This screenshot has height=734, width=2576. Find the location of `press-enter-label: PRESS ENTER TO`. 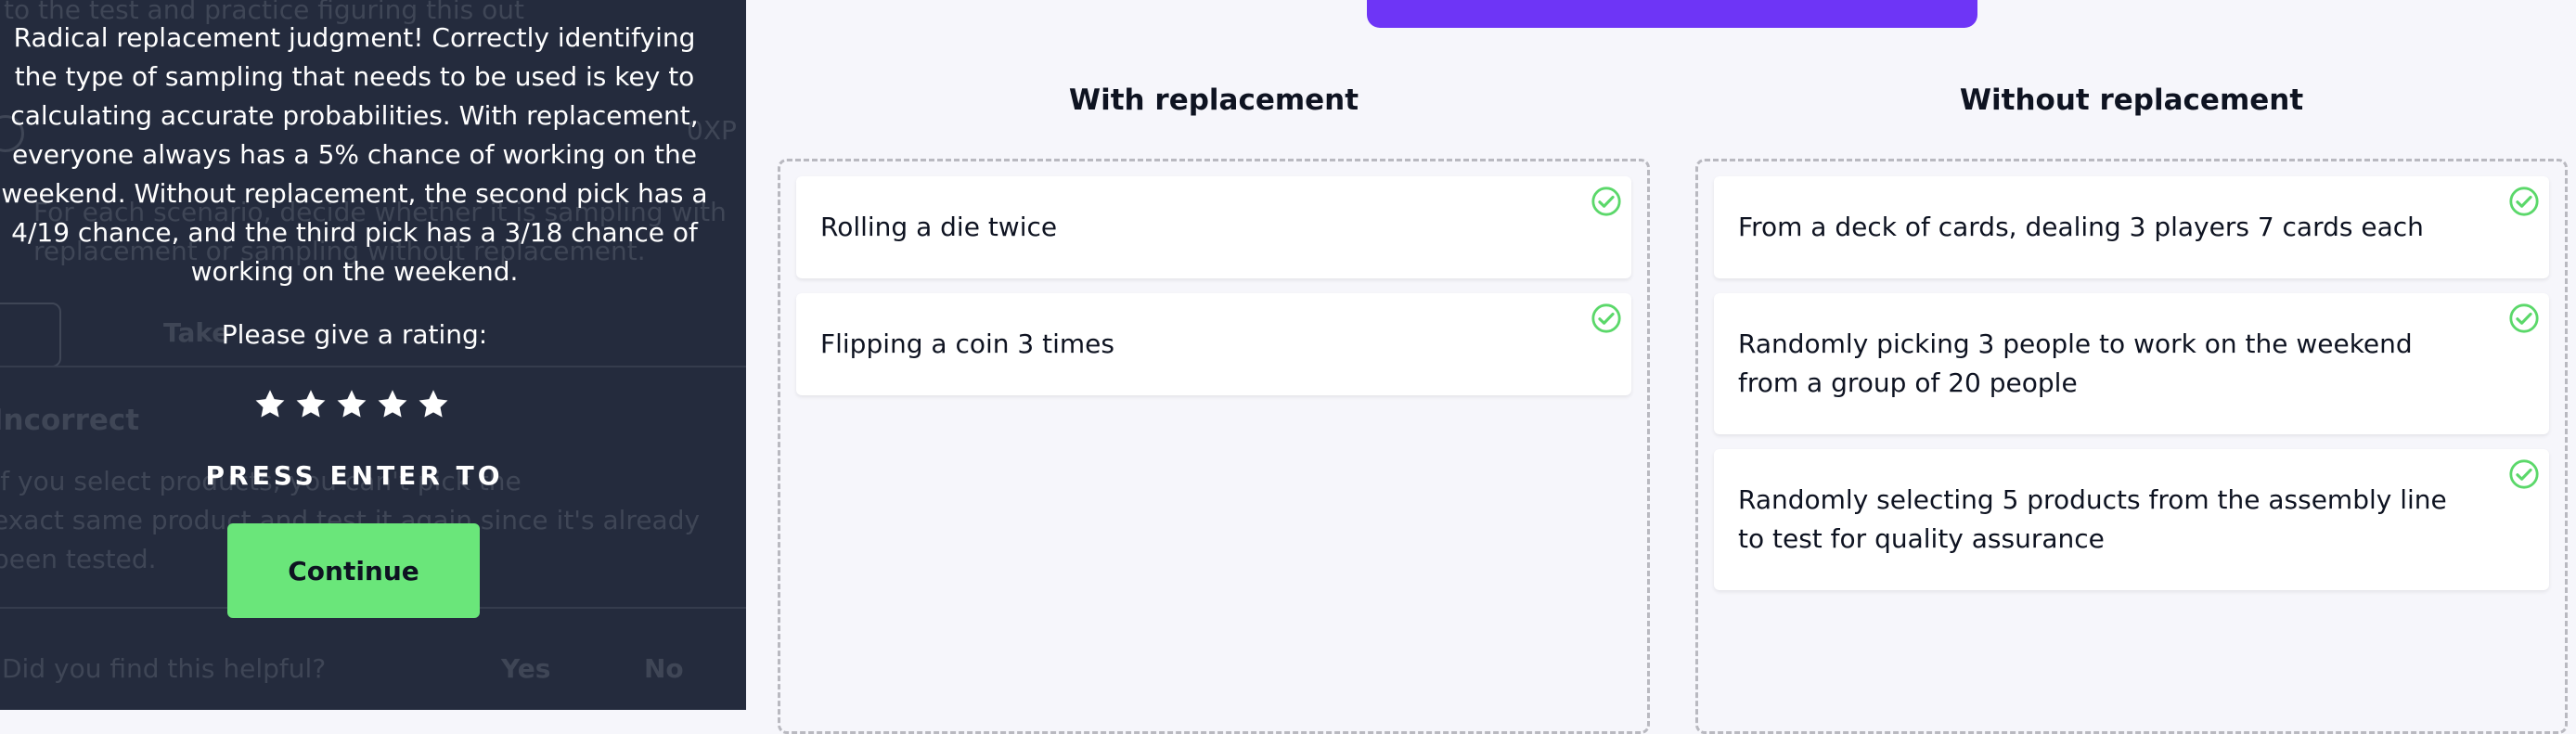

press-enter-label: PRESS ENTER TO is located at coordinates (354, 475).